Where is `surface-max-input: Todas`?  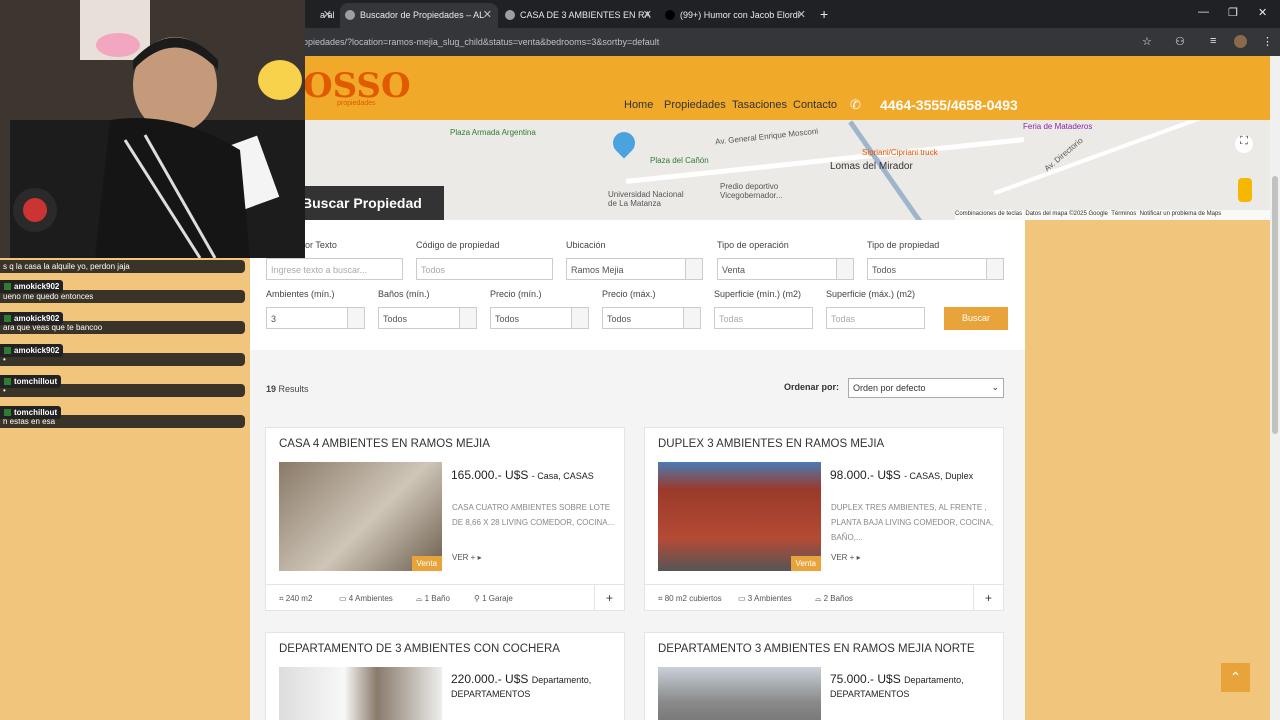
surface-max-input: Todas is located at coordinates (875, 318).